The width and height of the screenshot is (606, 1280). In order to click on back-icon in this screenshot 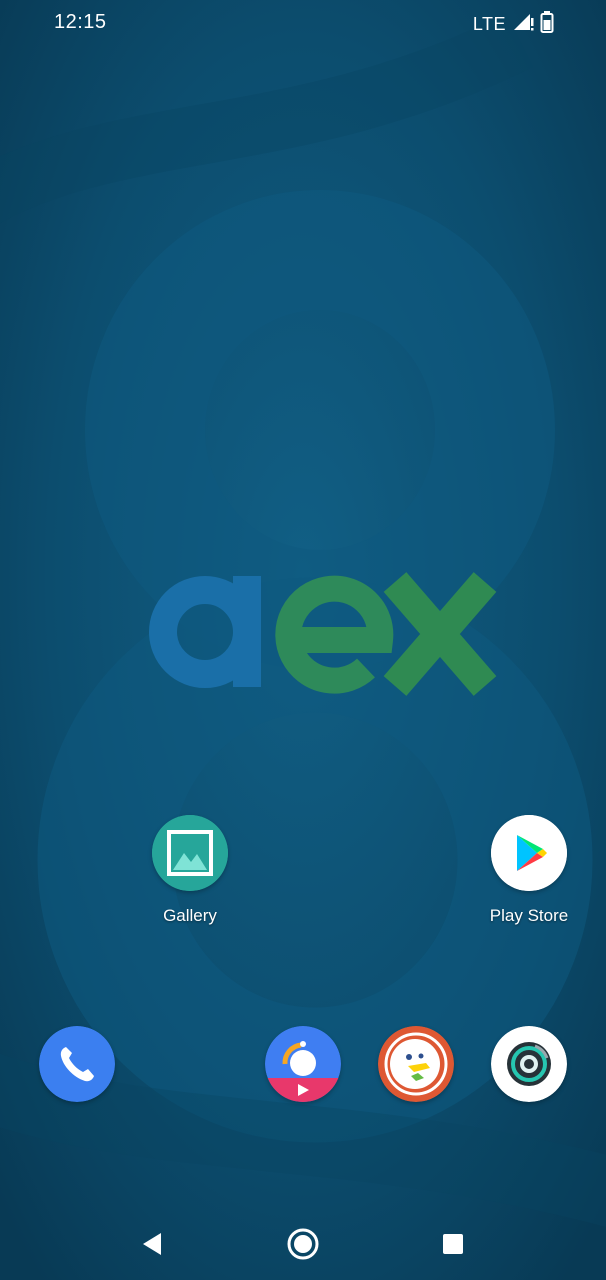, I will do `click(152, 1244)`.